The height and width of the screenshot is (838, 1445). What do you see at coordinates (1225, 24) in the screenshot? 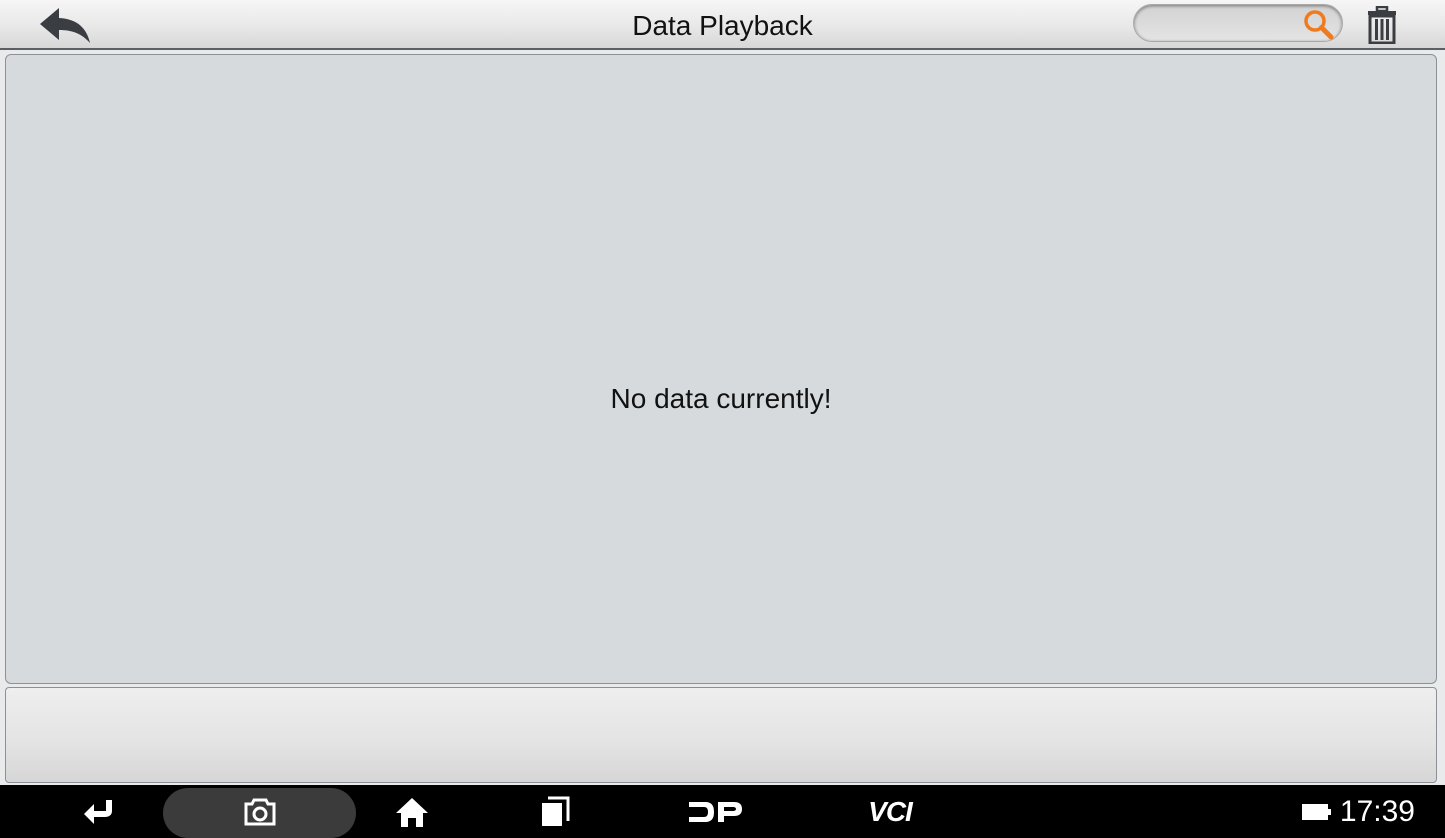
I see `search-input` at bounding box center [1225, 24].